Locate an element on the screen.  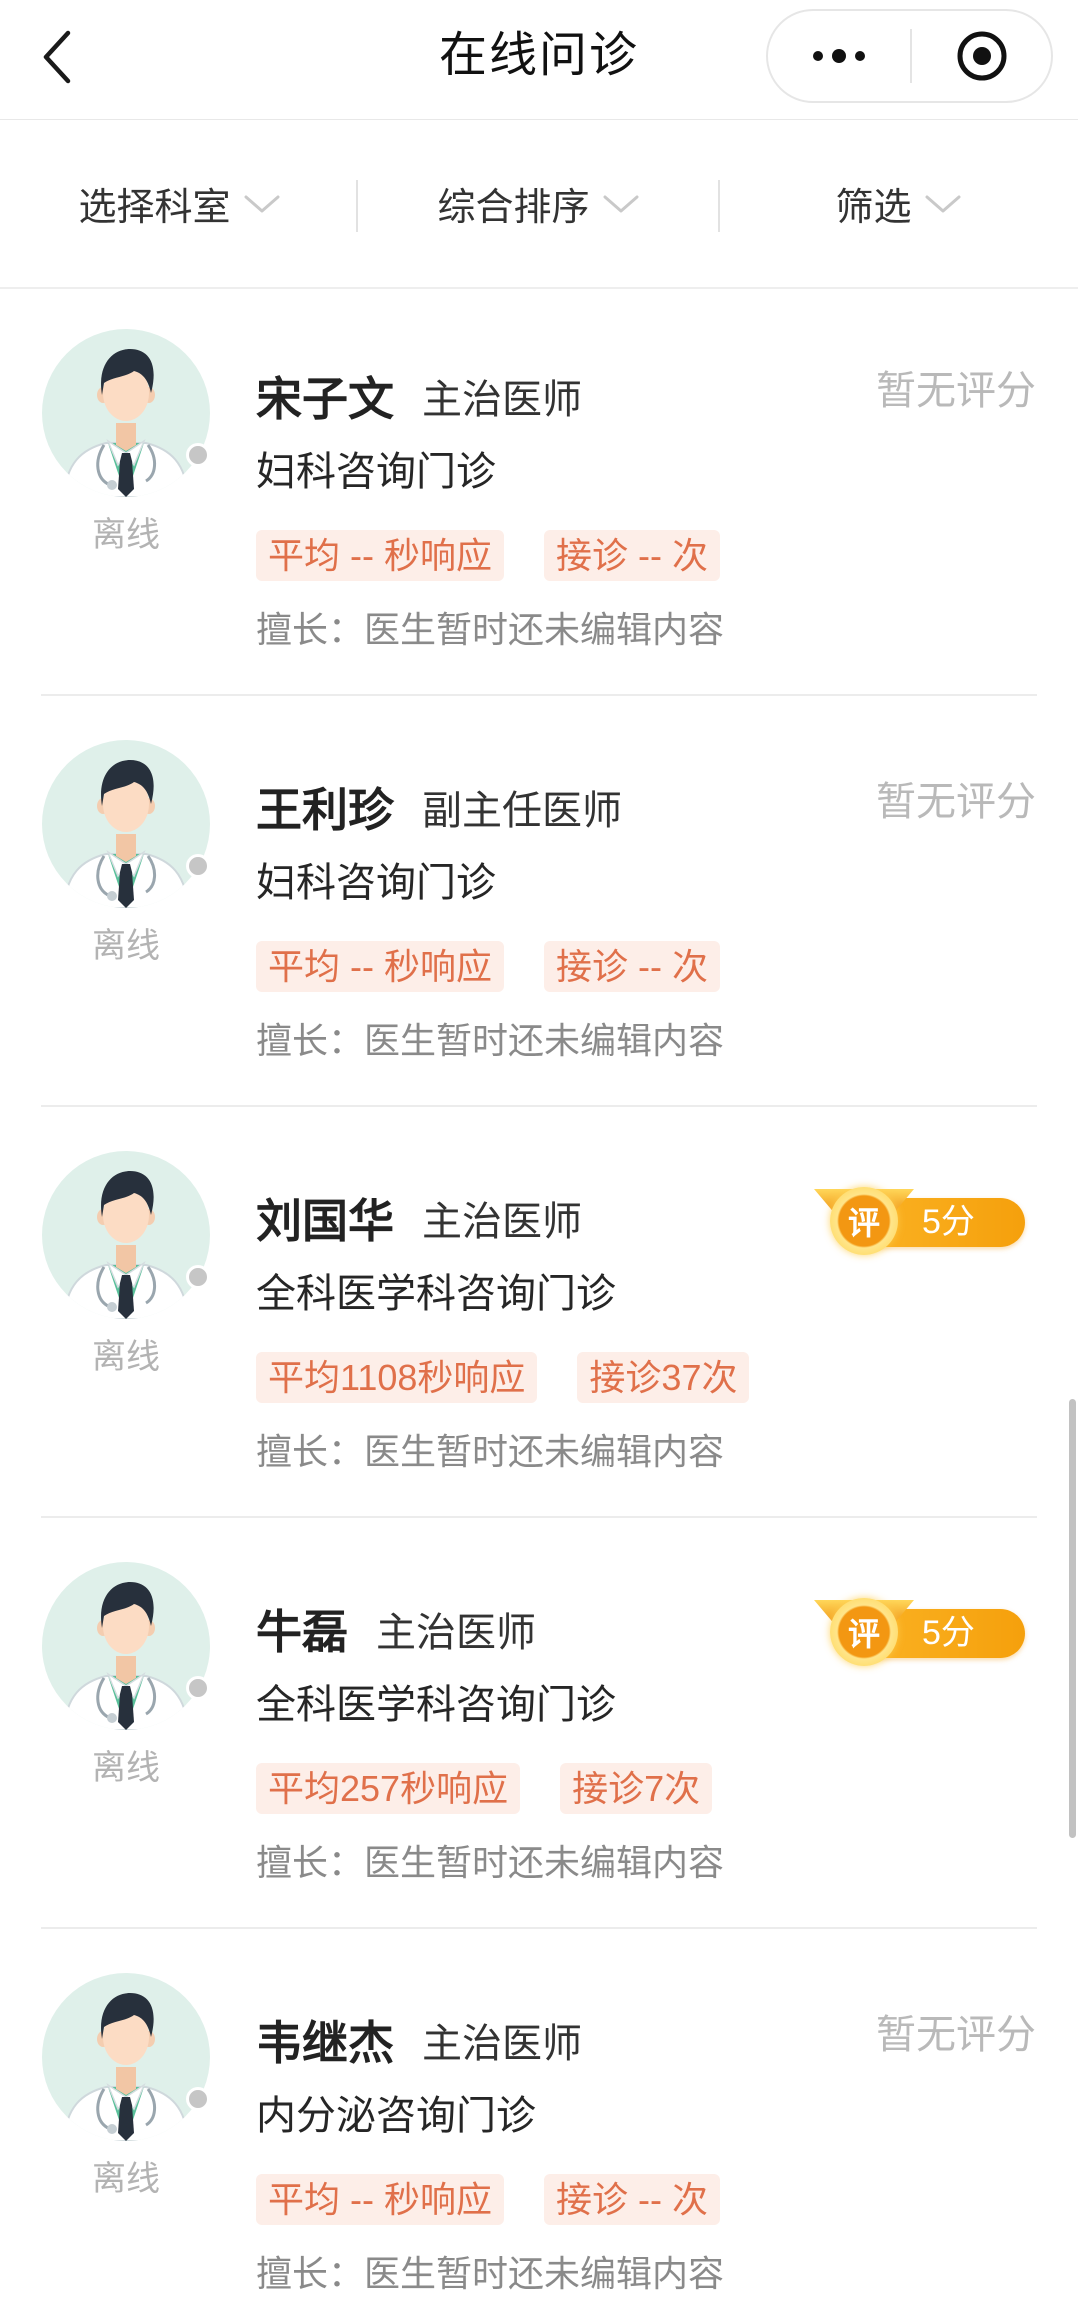
filter-screen: 筛选 is located at coordinates (898, 203).